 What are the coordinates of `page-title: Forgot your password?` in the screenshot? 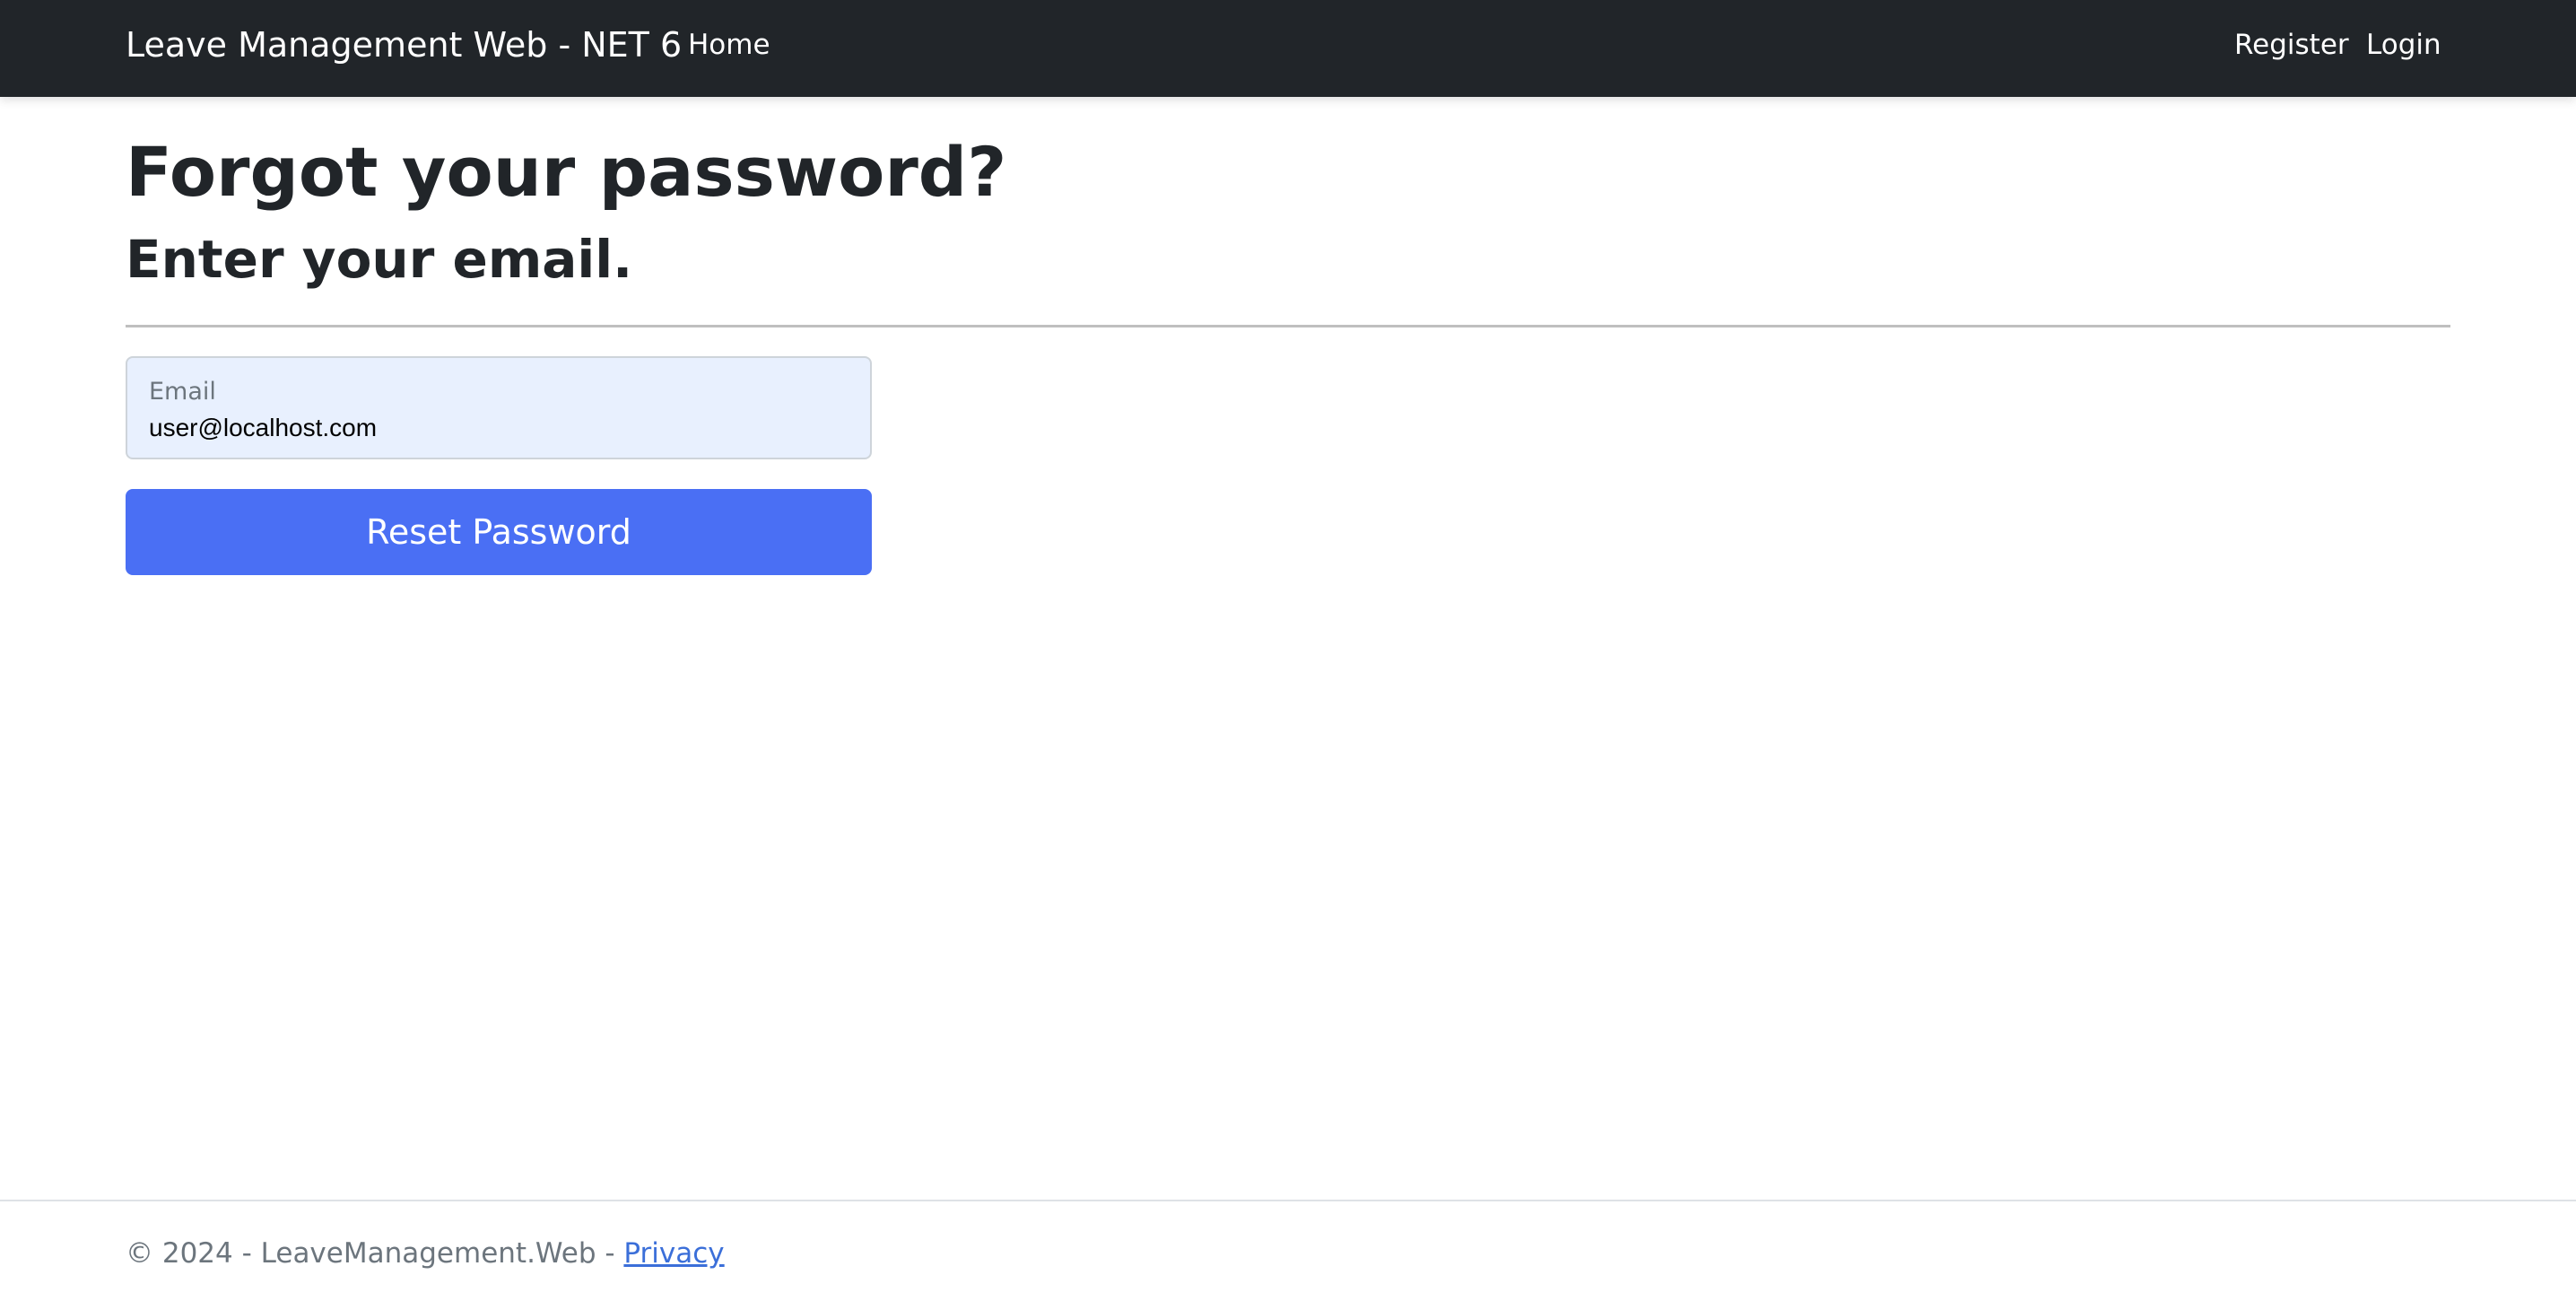 It's located at (566, 172).